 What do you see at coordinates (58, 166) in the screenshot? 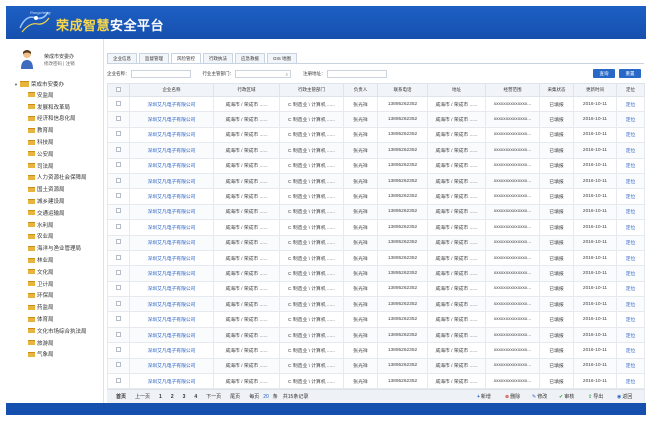
I see `sidebar-item: 司法局` at bounding box center [58, 166].